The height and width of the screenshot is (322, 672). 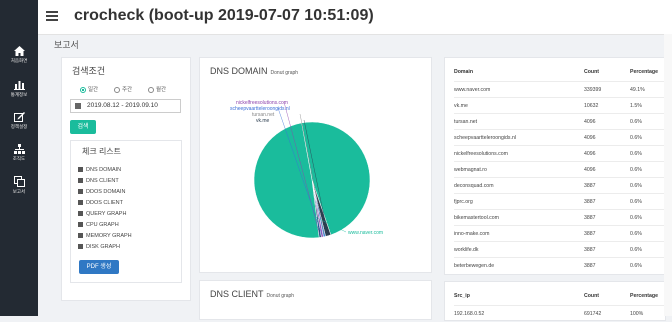 What do you see at coordinates (485, 138) in the screenshot?
I see `table-cell: scheepvaartteleroongids.nl` at bounding box center [485, 138].